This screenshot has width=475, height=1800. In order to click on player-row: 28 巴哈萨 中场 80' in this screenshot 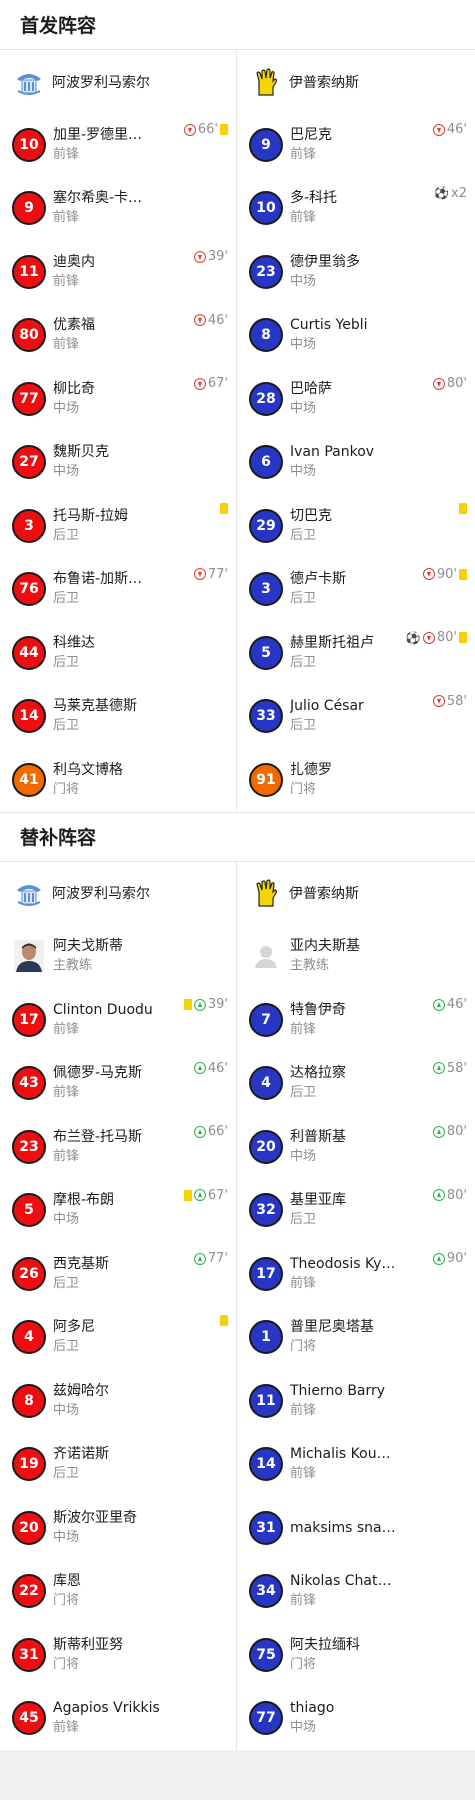, I will do `click(356, 399)`.